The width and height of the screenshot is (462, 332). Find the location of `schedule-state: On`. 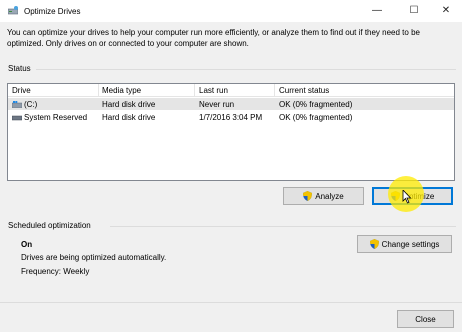

schedule-state: On is located at coordinates (27, 244).